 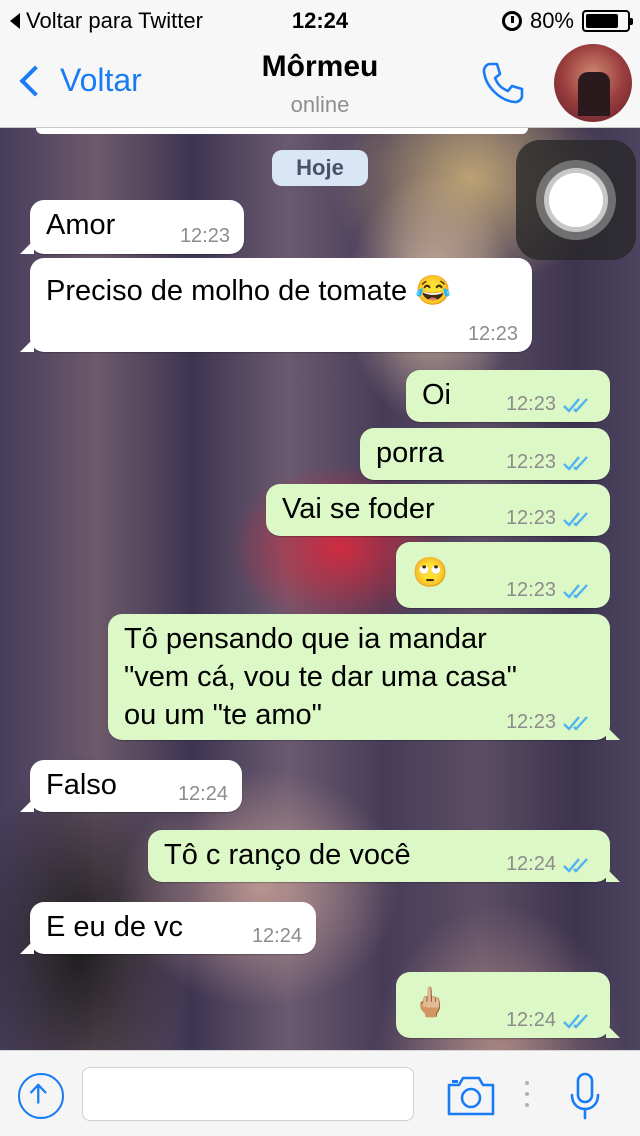 I want to click on date-separator: Hoje, so click(x=320, y=168).